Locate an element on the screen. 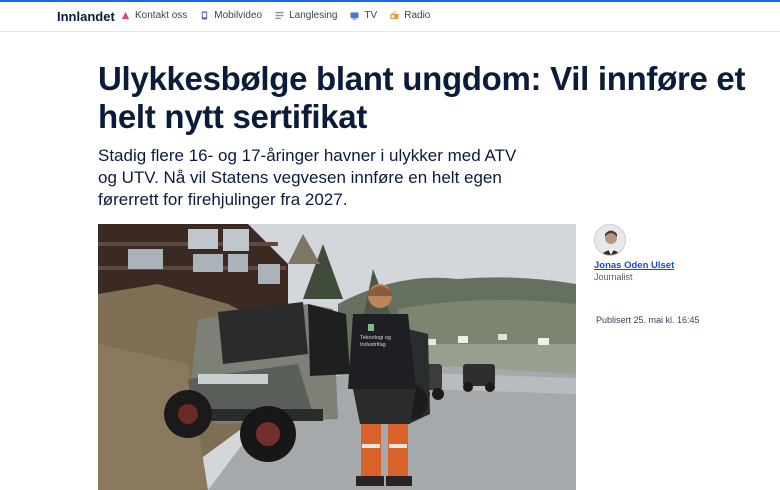 The image size is (780, 490). tv-icon is located at coordinates (355, 16).